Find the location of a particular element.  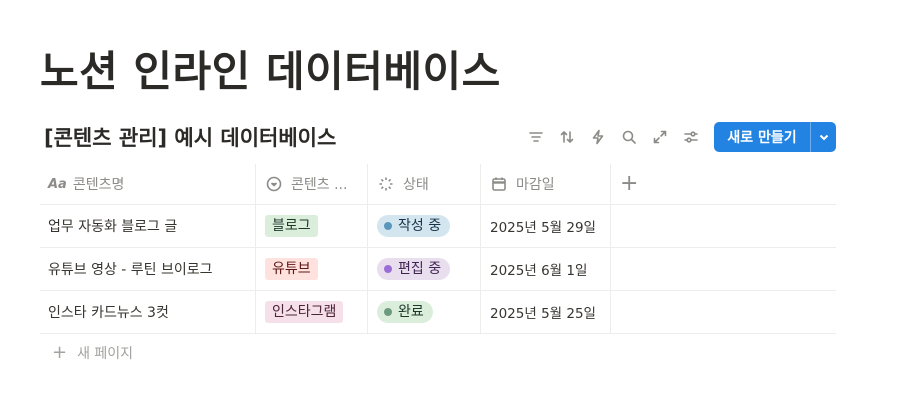

column-header-due: 마감일 is located at coordinates (546, 184).